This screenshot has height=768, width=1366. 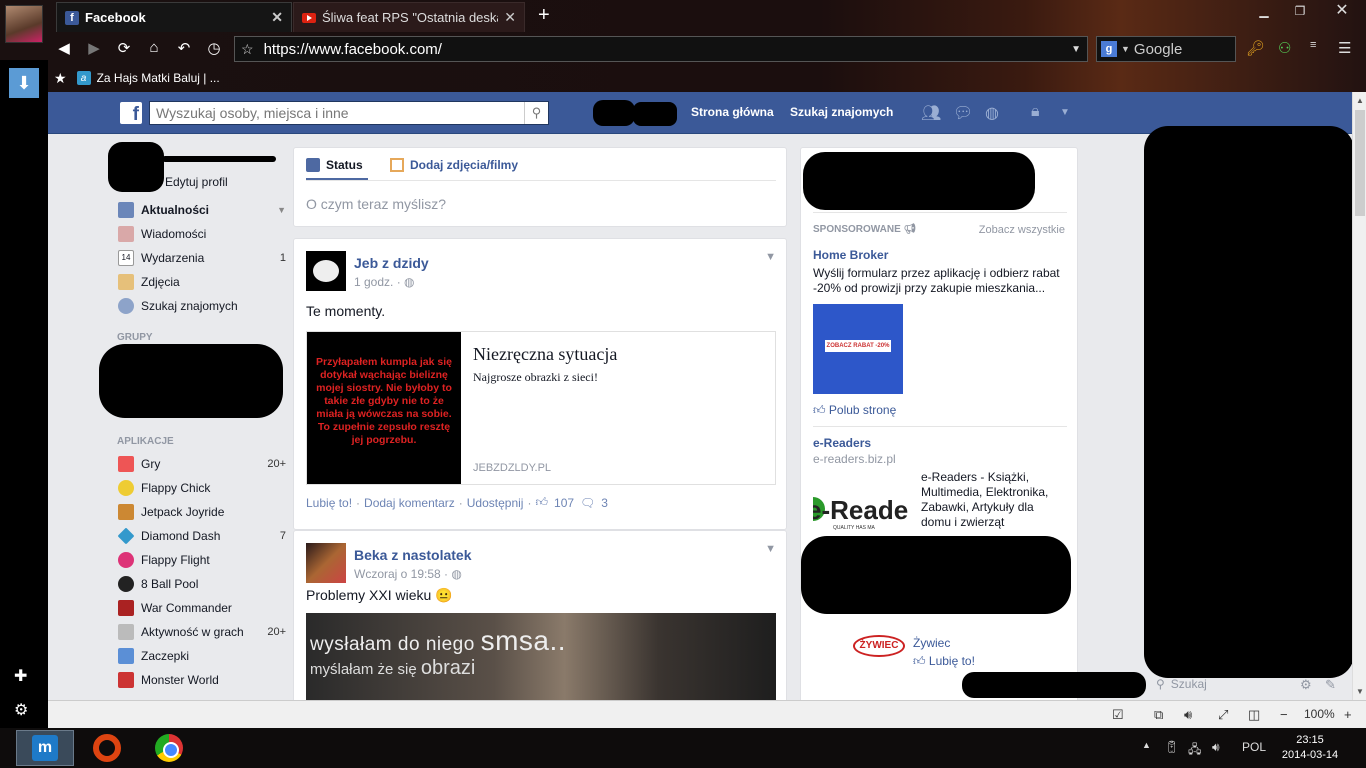 What do you see at coordinates (131, 113) in the screenshot?
I see `facebook-logo-icon: f` at bounding box center [131, 113].